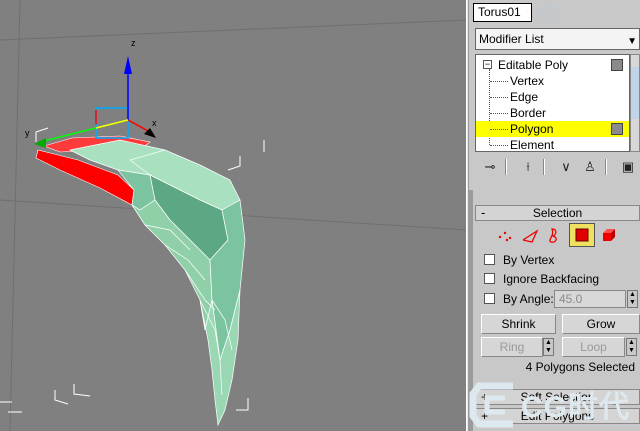  What do you see at coordinates (554, 235) in the screenshot?
I see `border-icon` at bounding box center [554, 235].